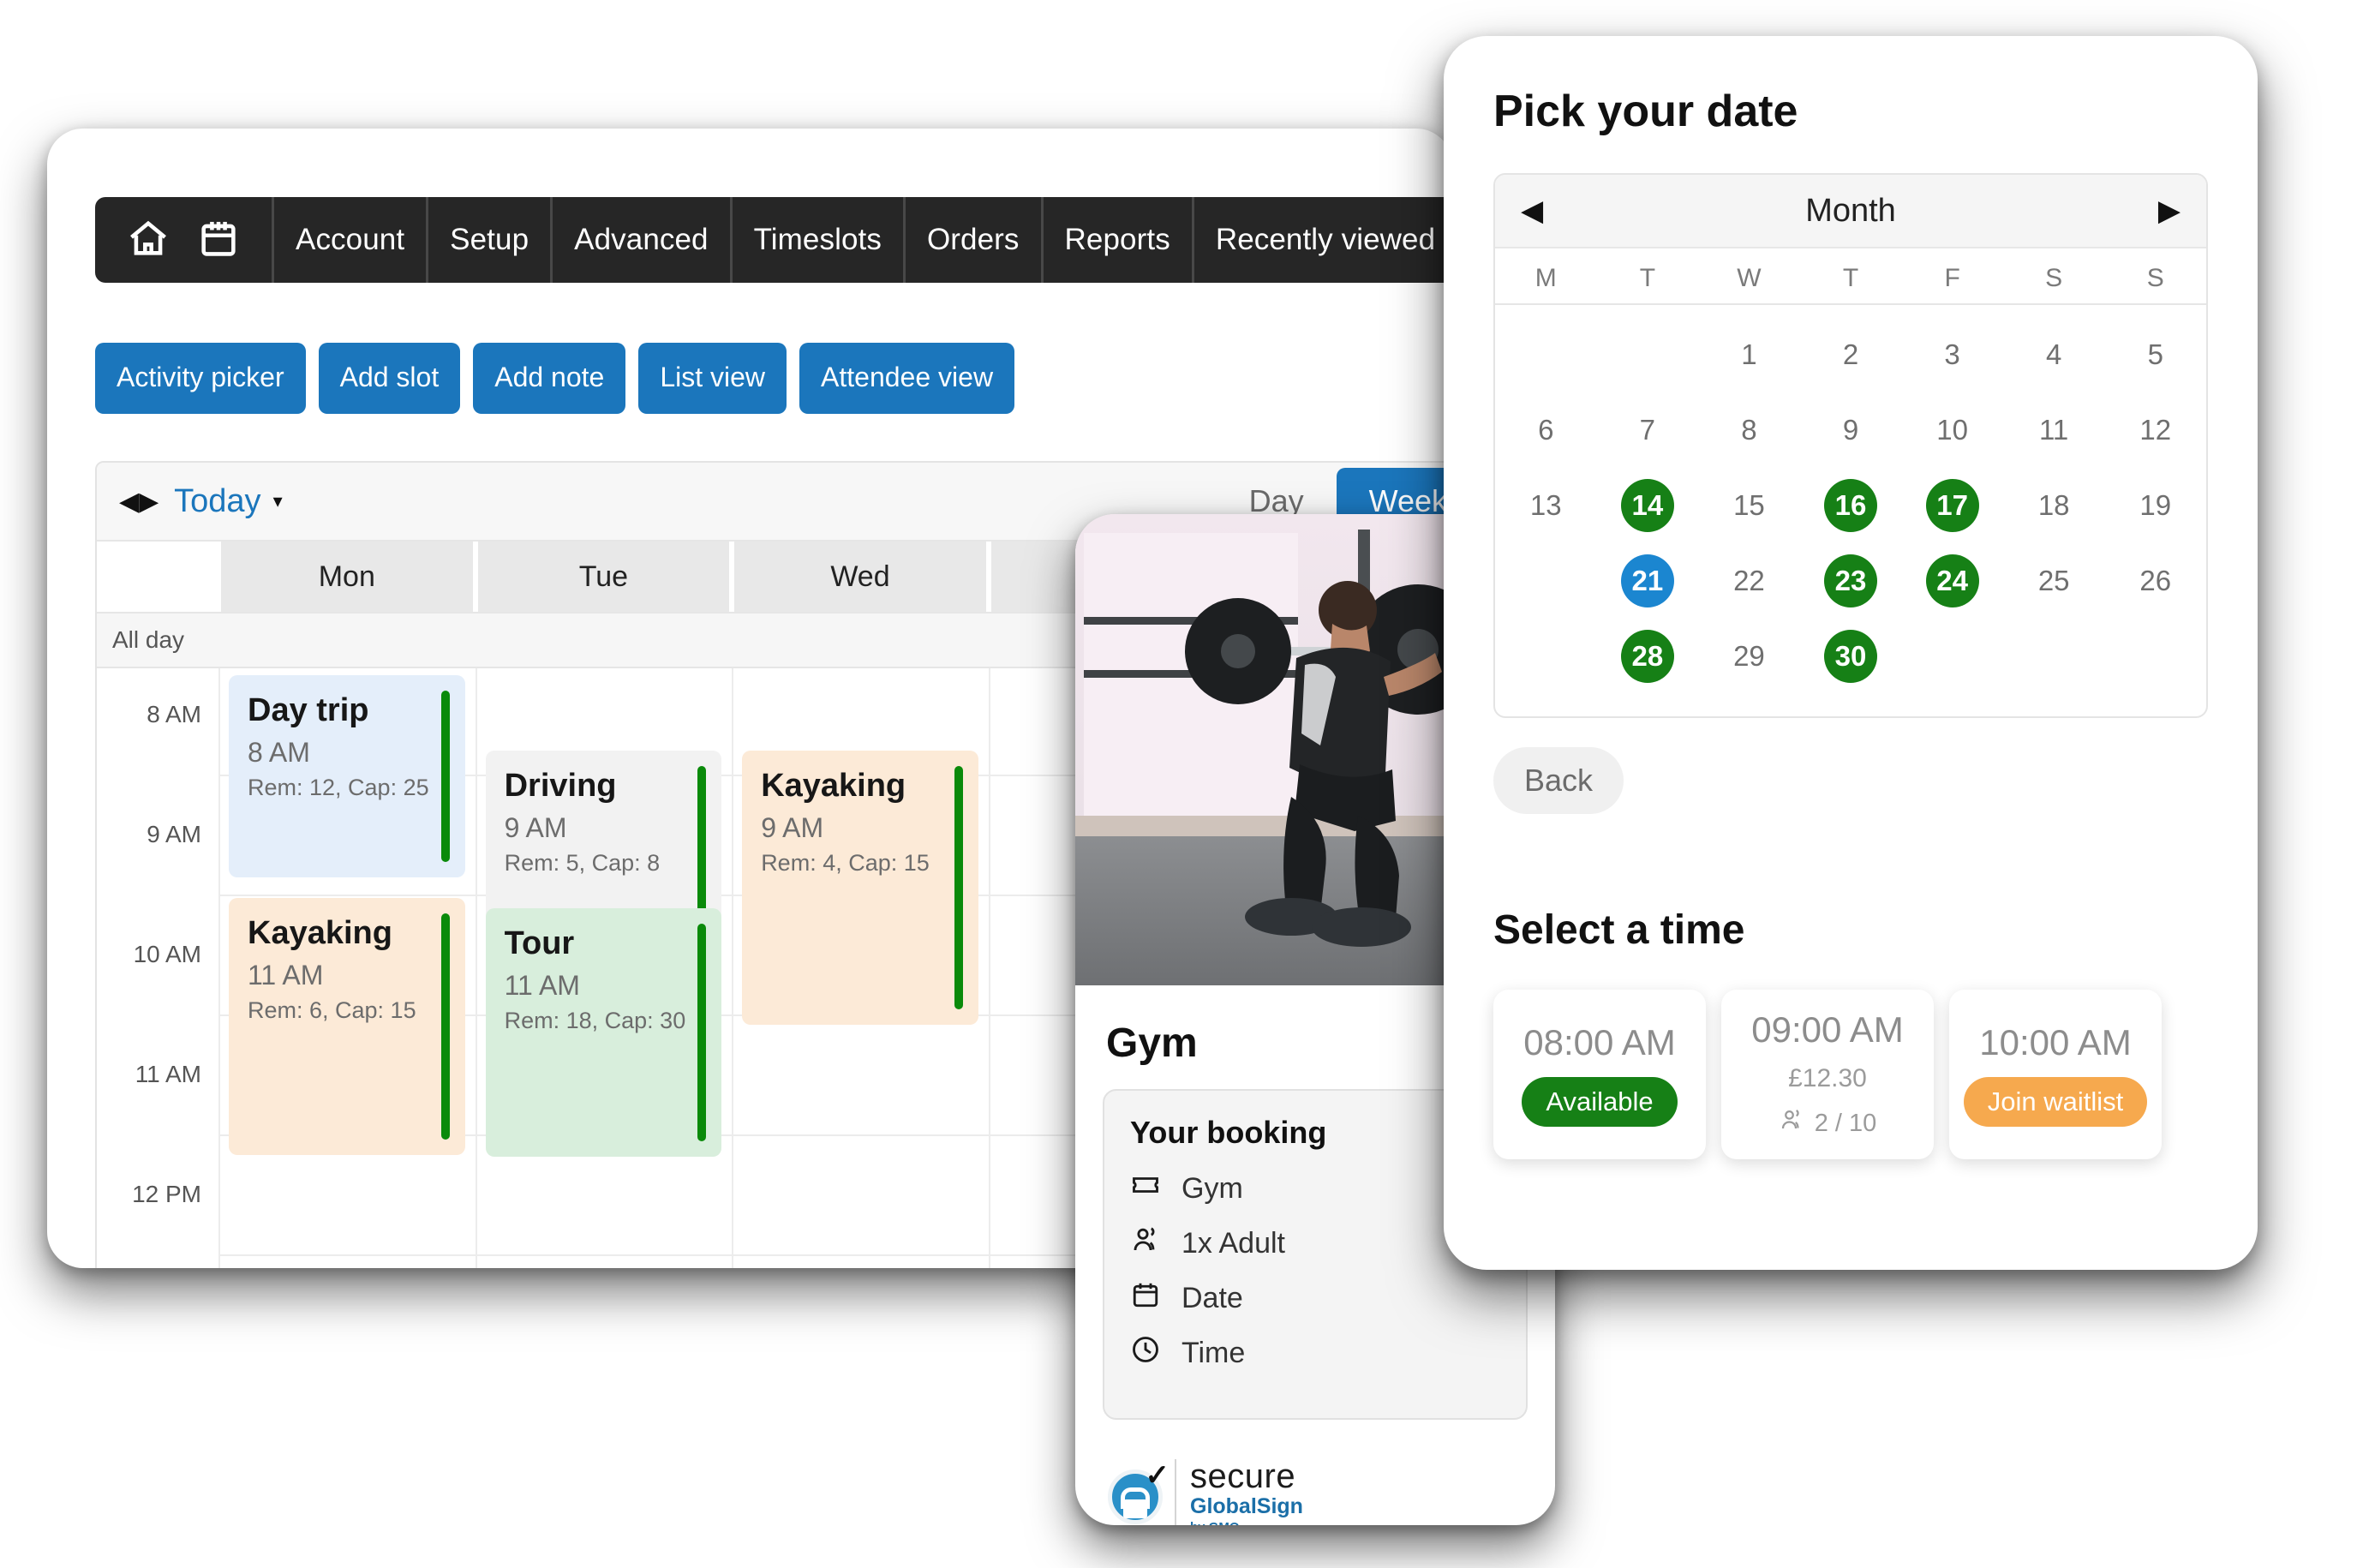 Image resolution: width=2369 pixels, height=1568 pixels. What do you see at coordinates (217, 501) in the screenshot?
I see `today-link: Today` at bounding box center [217, 501].